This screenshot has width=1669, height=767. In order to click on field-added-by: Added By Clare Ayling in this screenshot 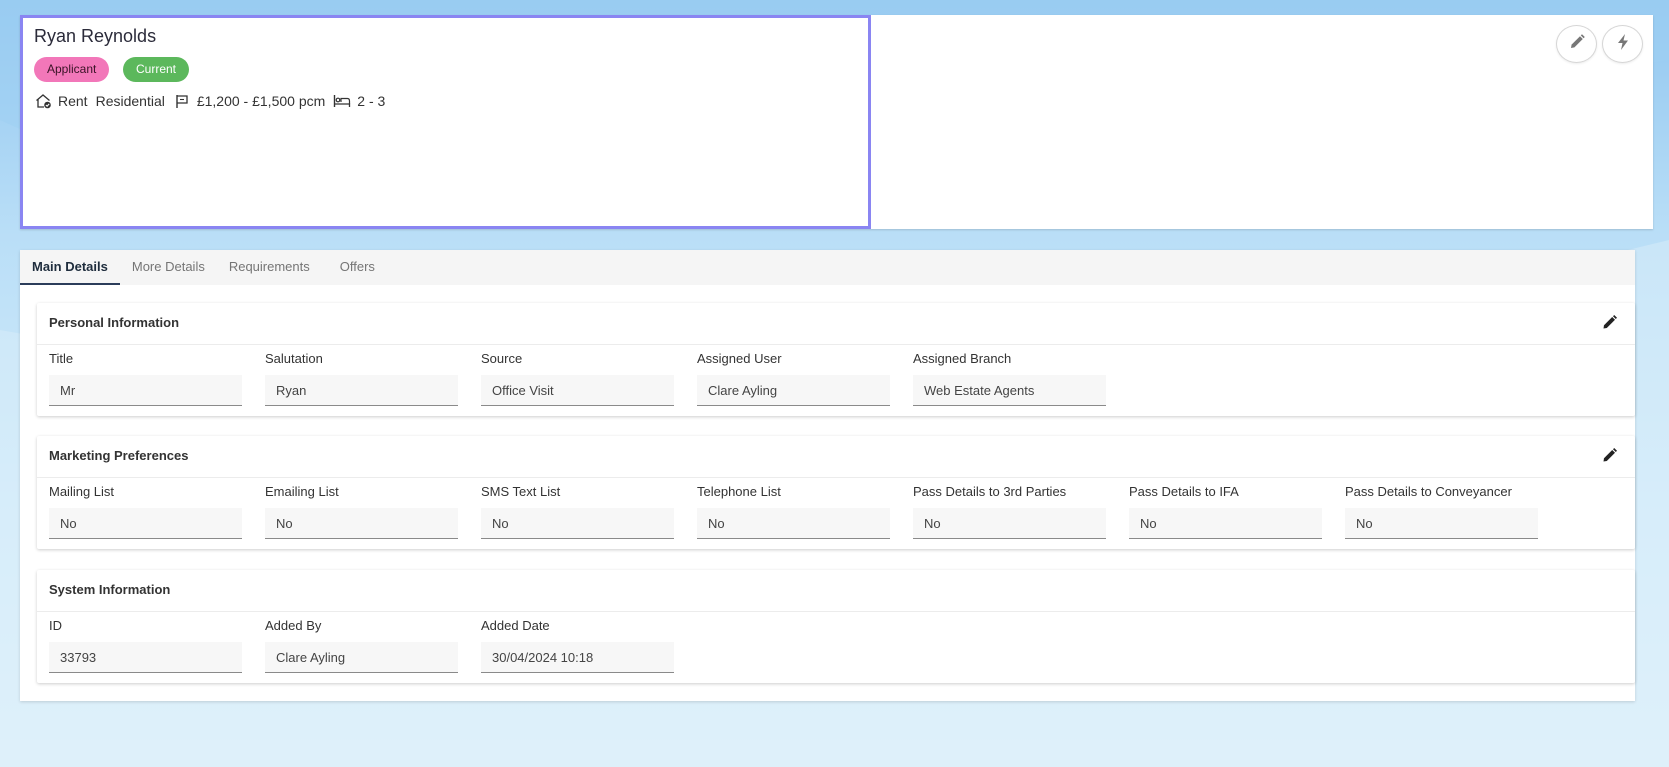, I will do `click(361, 645)`.